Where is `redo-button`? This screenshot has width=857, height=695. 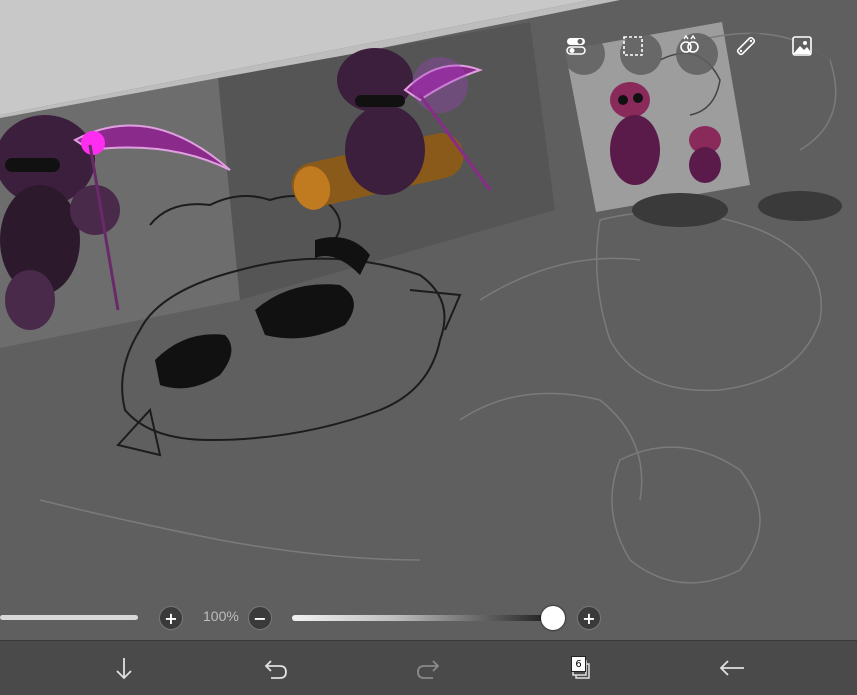
redo-button is located at coordinates (428, 668).